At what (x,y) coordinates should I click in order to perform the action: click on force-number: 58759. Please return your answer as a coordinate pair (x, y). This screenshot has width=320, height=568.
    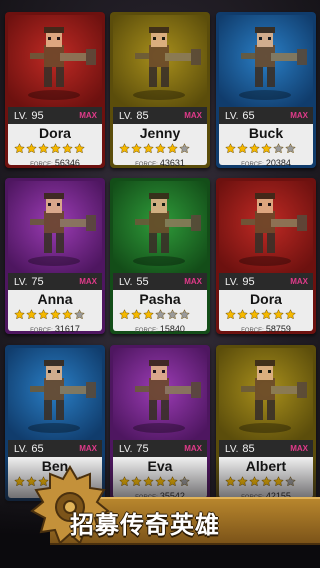
    Looking at the image, I should click on (278, 329).